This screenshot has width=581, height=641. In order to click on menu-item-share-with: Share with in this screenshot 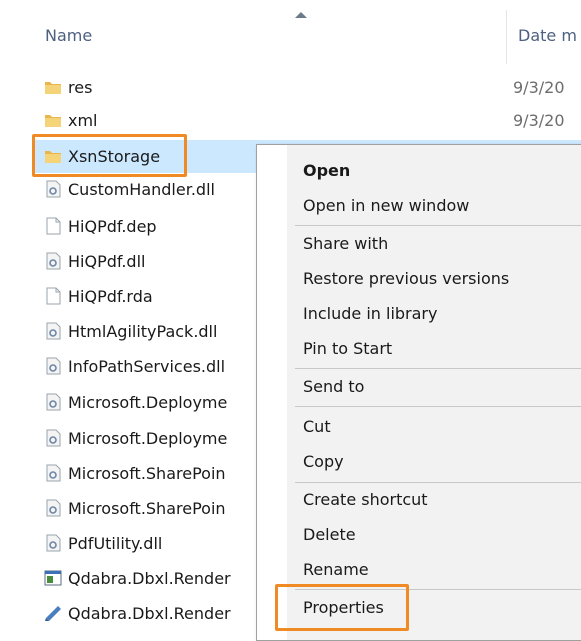, I will do `click(345, 243)`.